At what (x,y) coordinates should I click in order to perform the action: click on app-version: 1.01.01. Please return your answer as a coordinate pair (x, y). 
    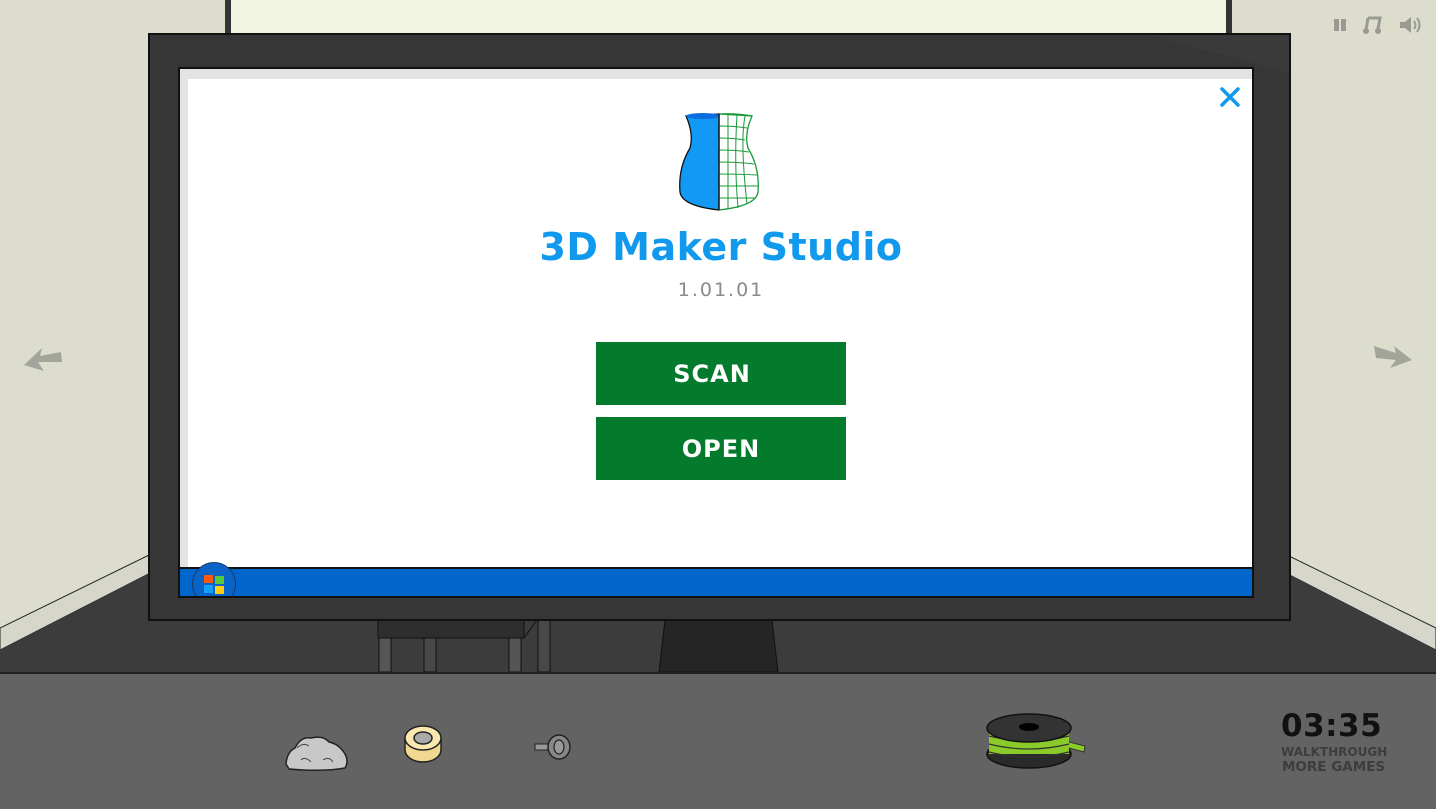
    Looking at the image, I should click on (721, 290).